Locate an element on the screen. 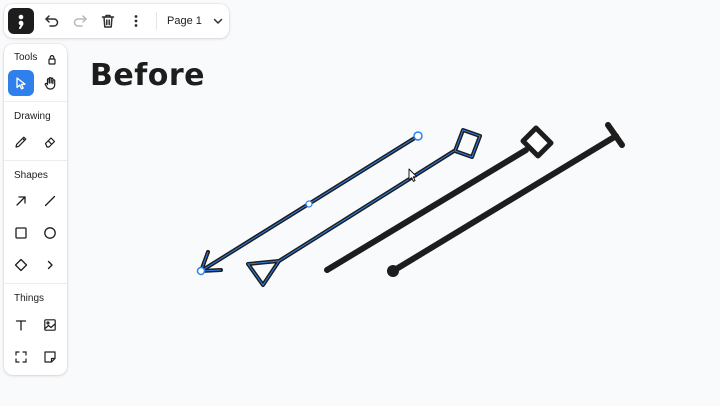  selected-triangle-diamond-arrow-shape is located at coordinates (364, 207).